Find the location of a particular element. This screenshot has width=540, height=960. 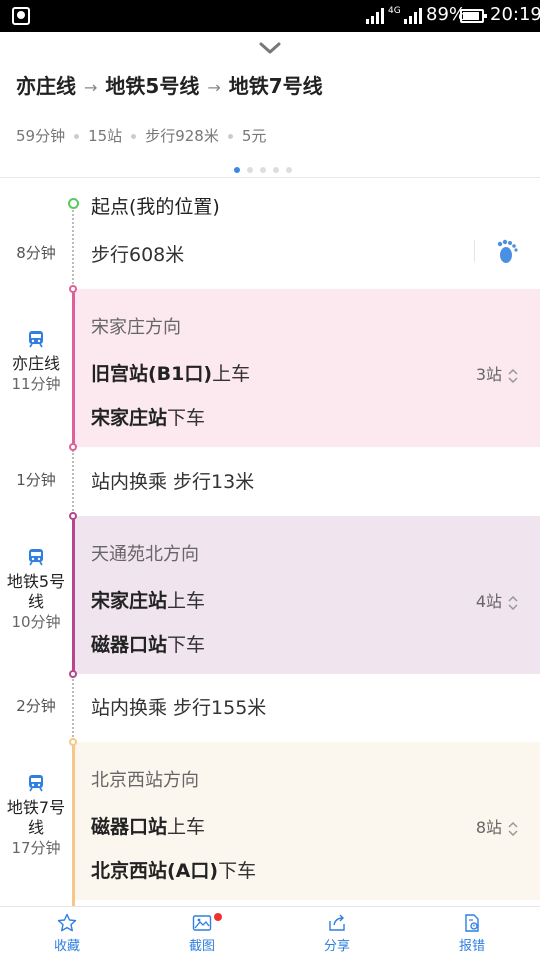

walk-time: 8分钟 is located at coordinates (36, 253).